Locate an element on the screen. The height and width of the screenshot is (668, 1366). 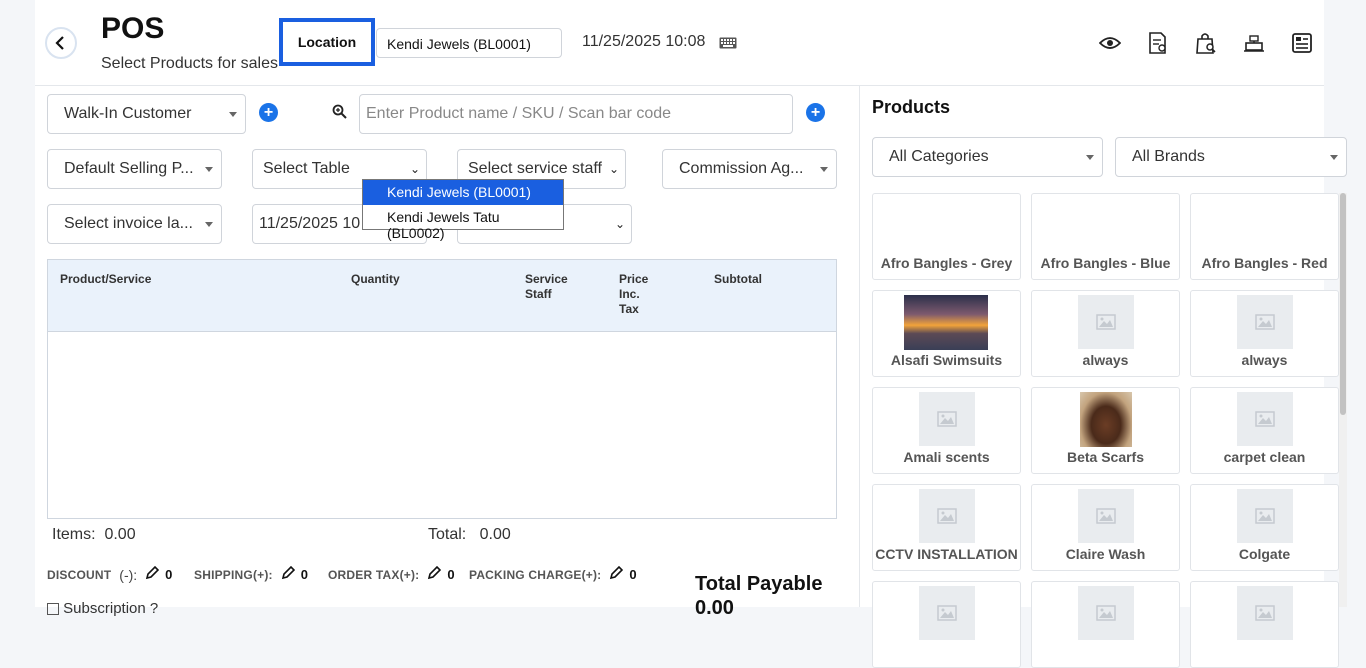
packing-value: 0 is located at coordinates (633, 574).